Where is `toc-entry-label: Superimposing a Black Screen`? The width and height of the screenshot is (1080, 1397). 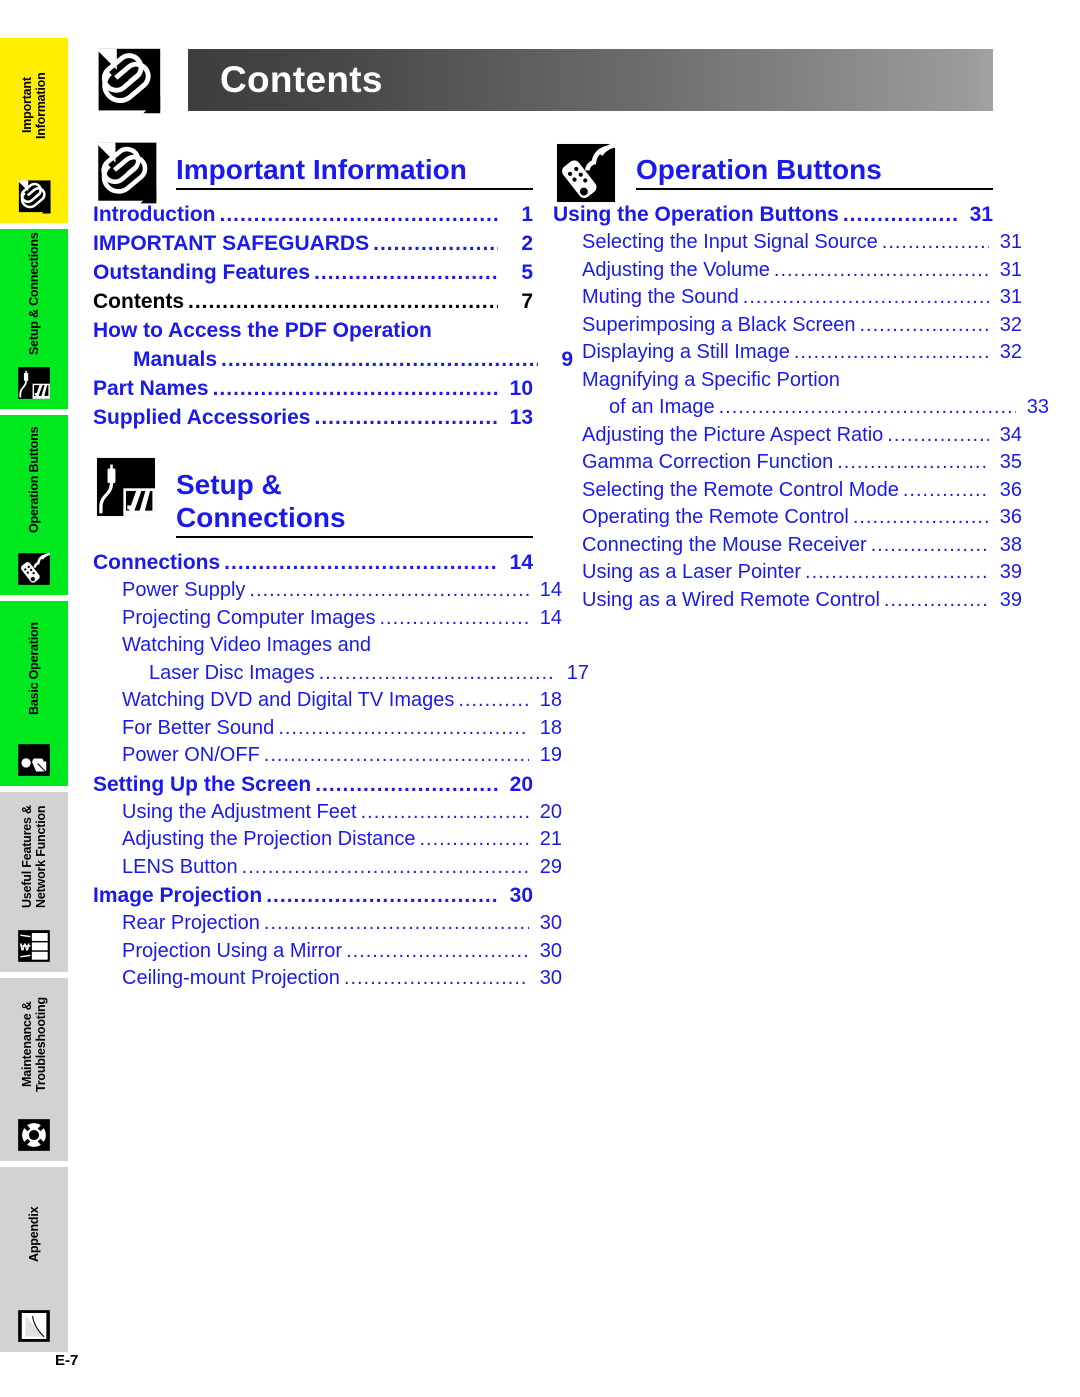 toc-entry-label: Superimposing a Black Screen is located at coordinates (719, 324).